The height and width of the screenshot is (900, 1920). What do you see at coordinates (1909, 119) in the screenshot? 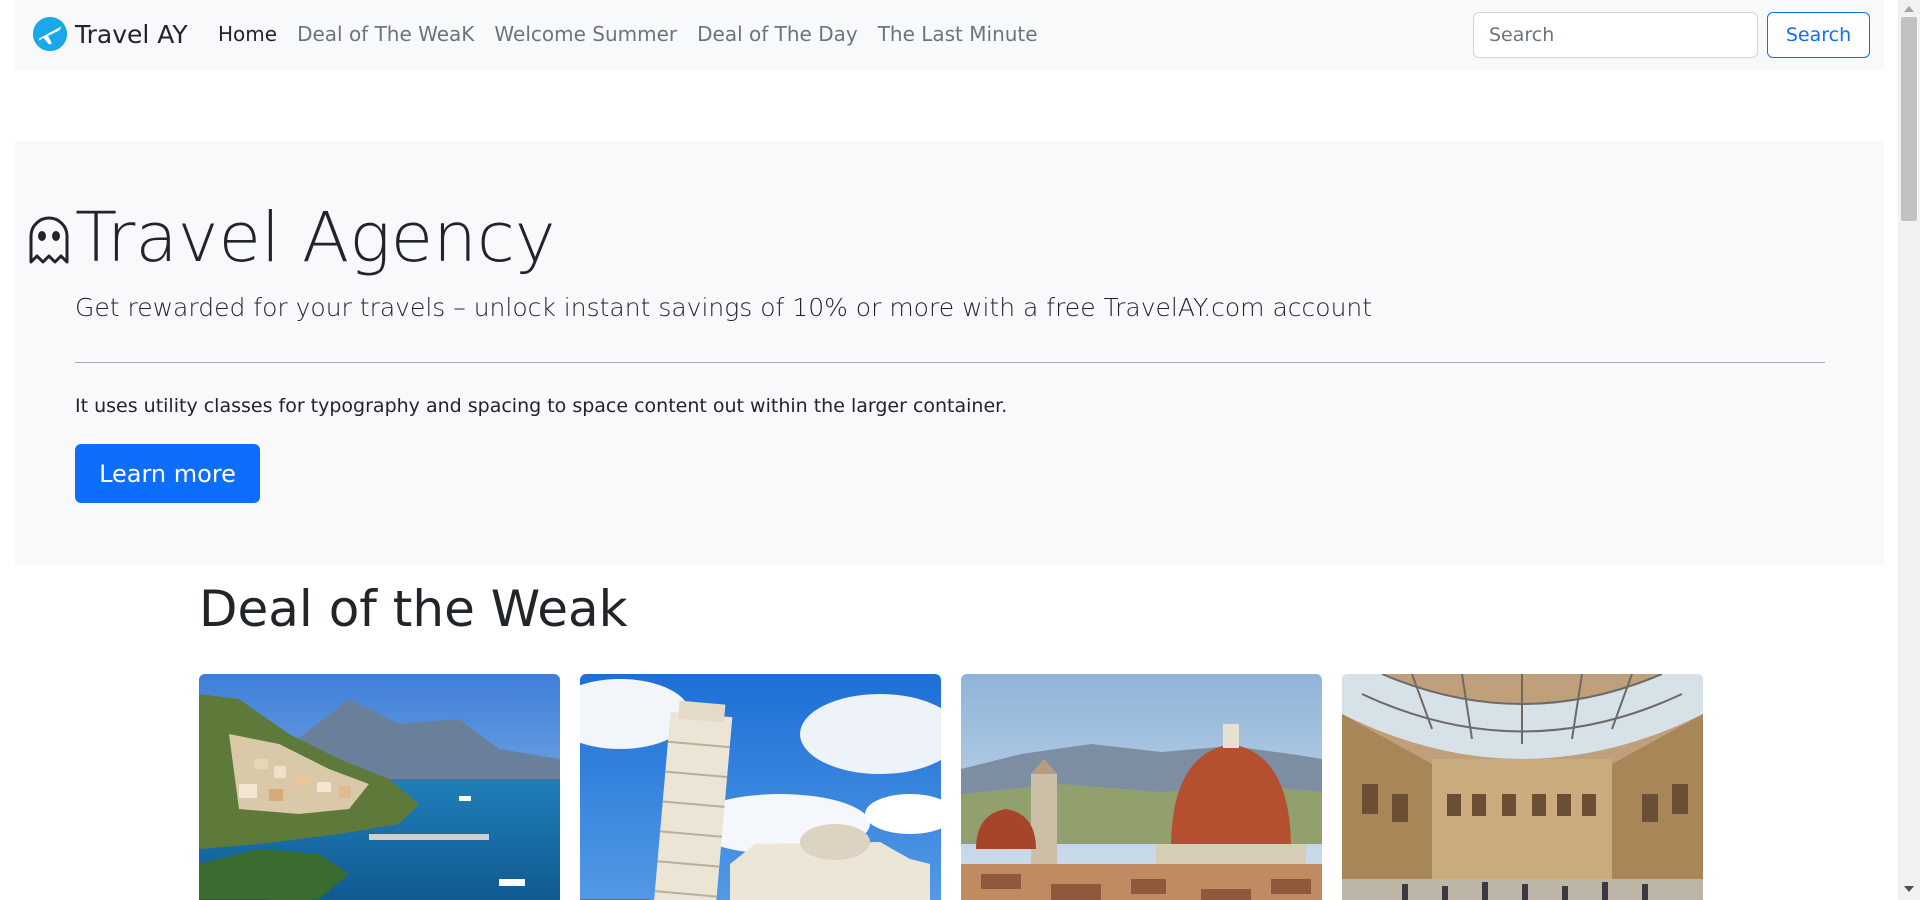
I see `scrollbar-thumb` at bounding box center [1909, 119].